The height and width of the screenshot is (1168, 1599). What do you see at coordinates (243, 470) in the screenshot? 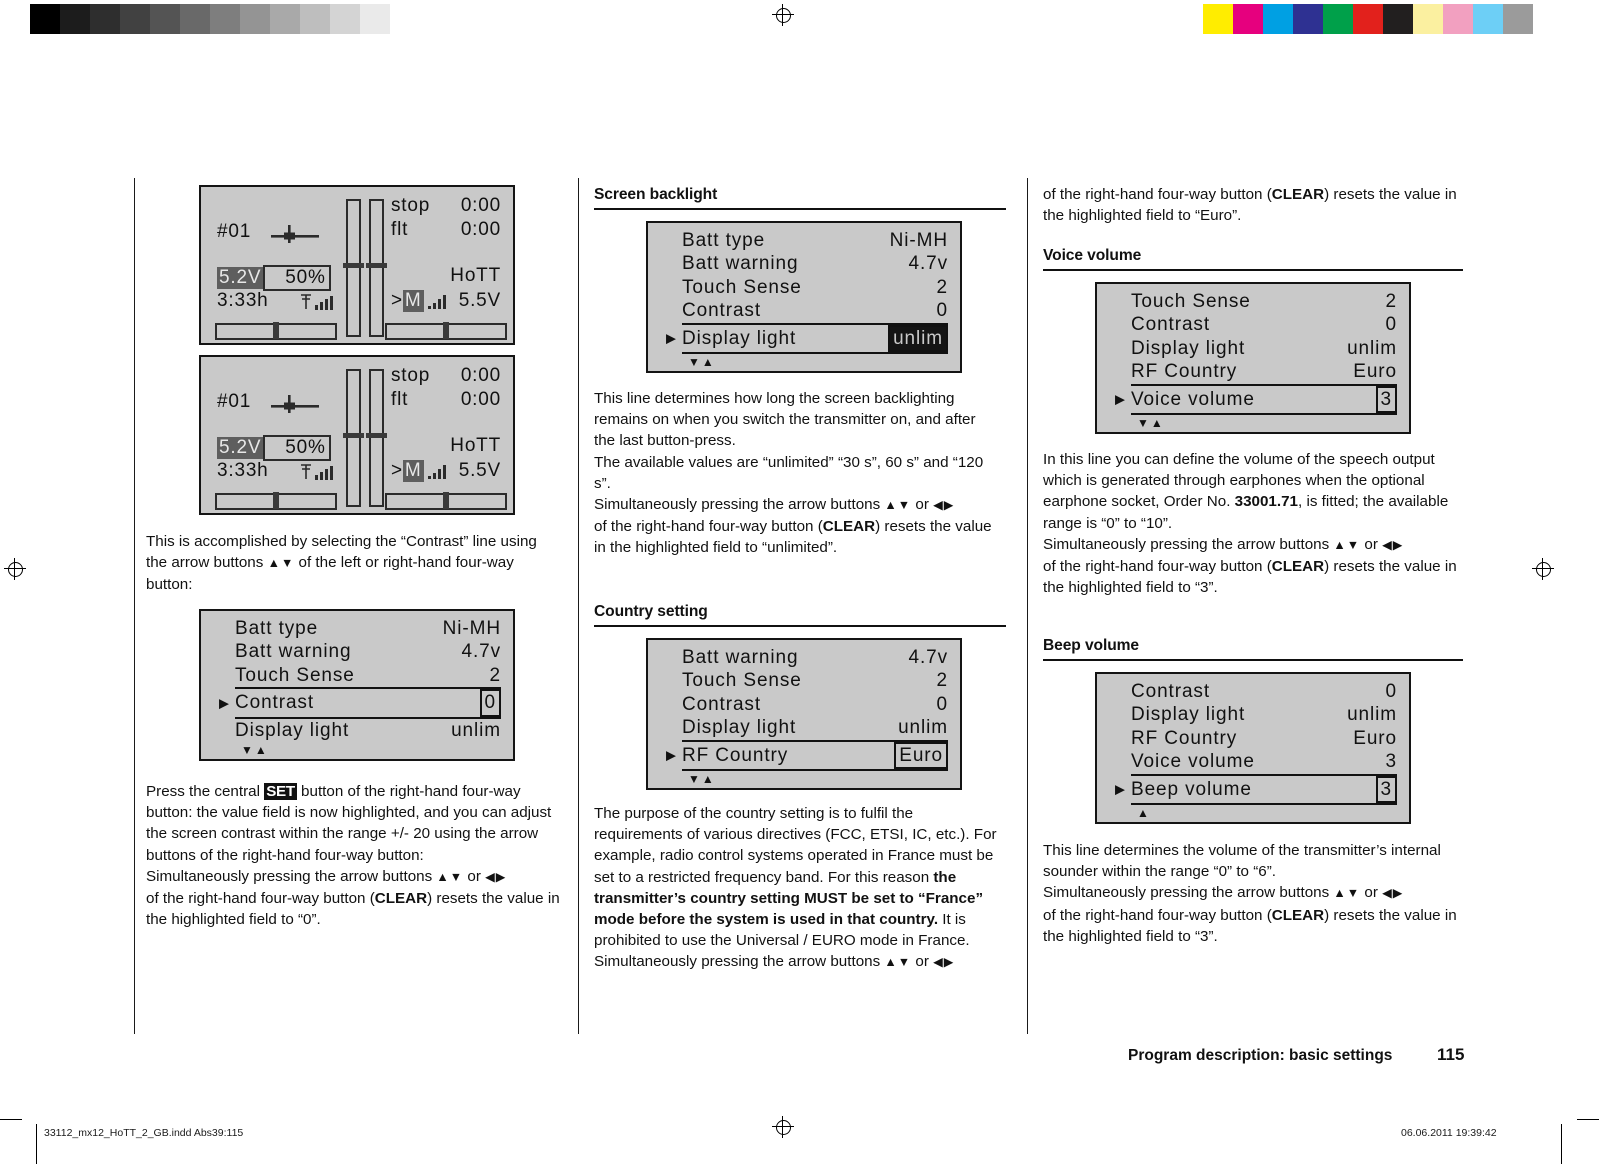
I see `run-time: 3:33h` at bounding box center [243, 470].